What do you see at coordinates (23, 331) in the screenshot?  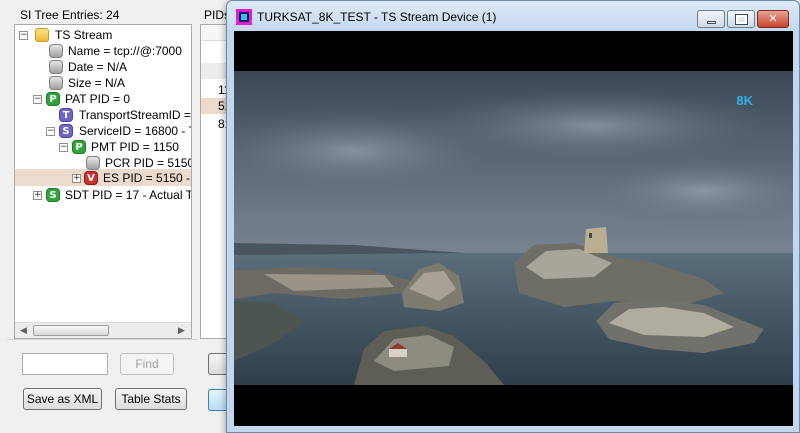 I see `scroll-left-icon: ◀` at bounding box center [23, 331].